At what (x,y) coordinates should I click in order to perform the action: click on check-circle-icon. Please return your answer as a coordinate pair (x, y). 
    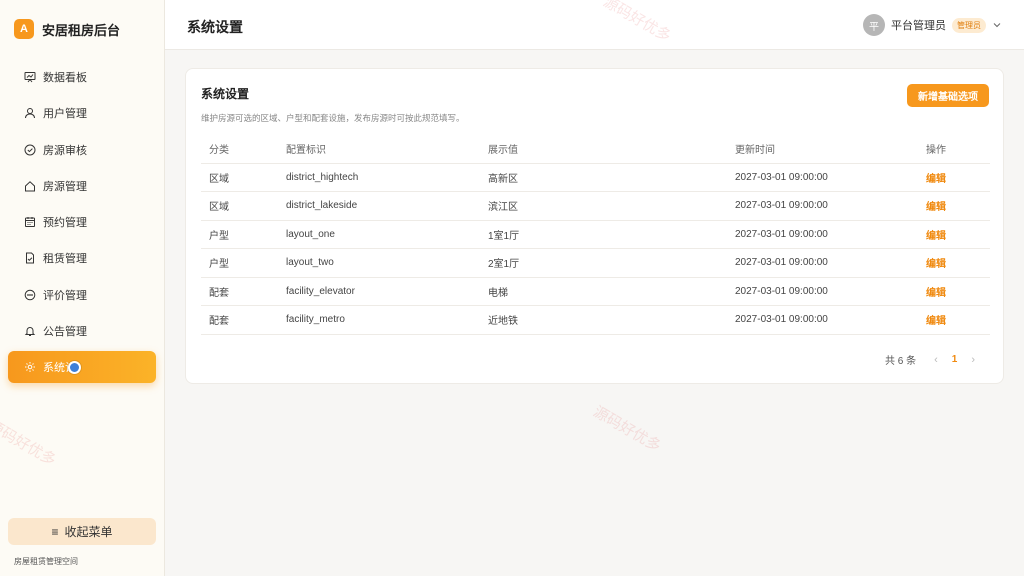
    Looking at the image, I should click on (30, 150).